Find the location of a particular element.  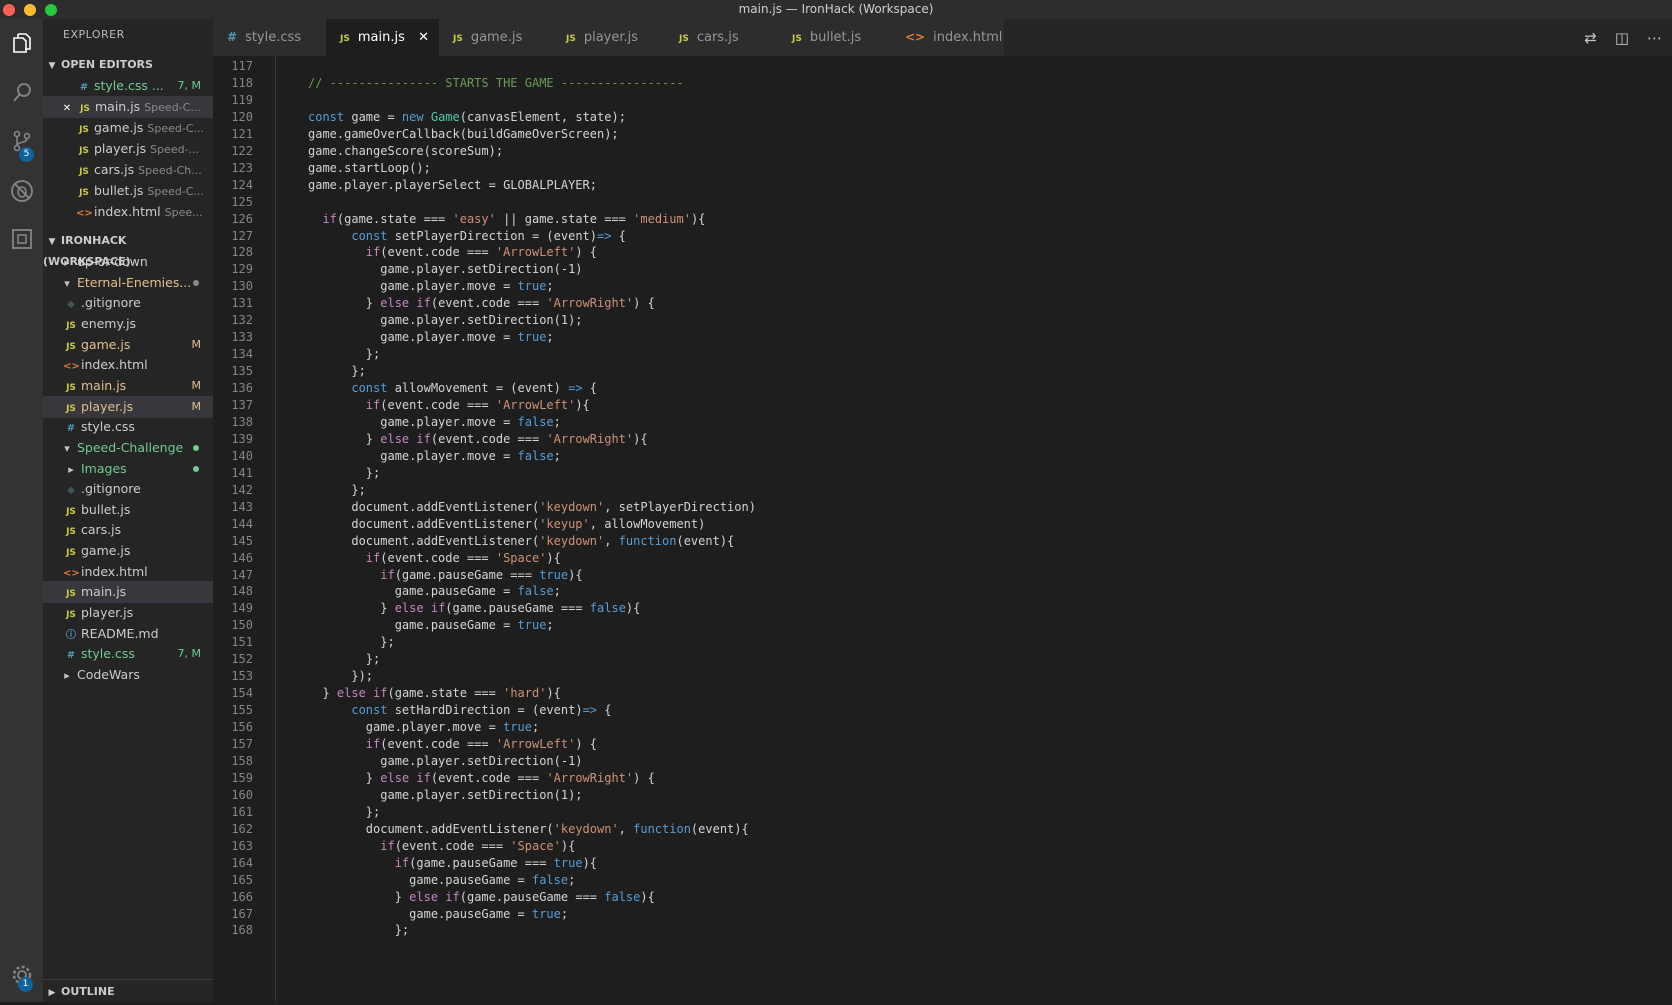

tab-main-js: JS main.js ✕ is located at coordinates (383, 37).